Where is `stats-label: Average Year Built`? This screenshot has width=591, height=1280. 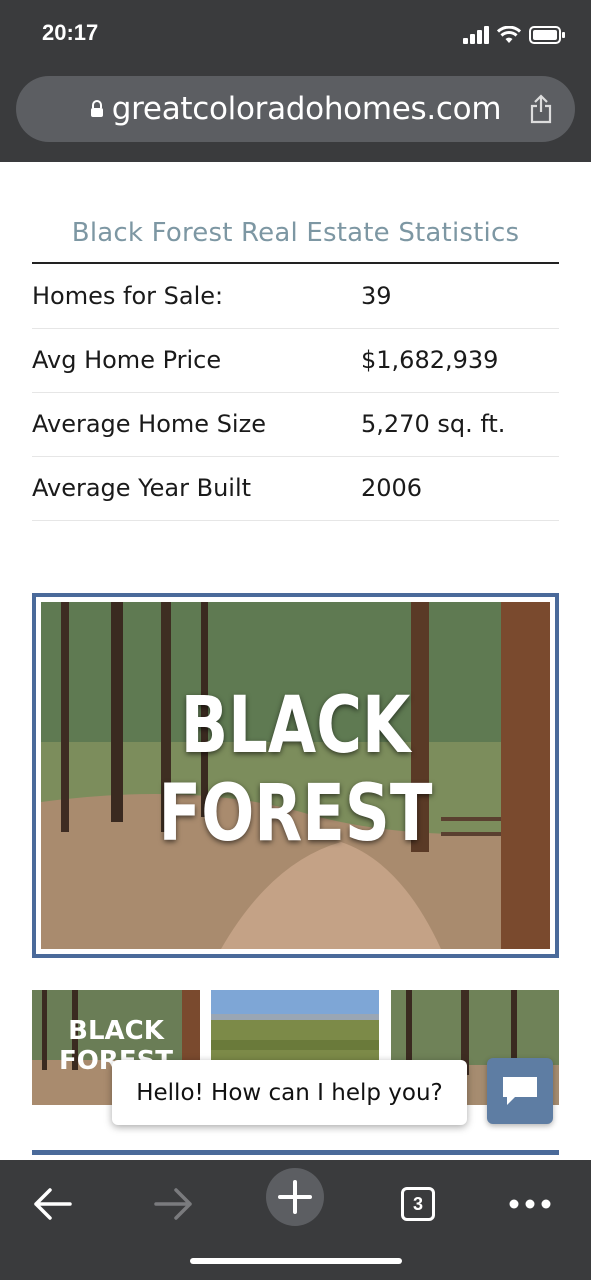
stats-label: Average Year Built is located at coordinates (142, 488).